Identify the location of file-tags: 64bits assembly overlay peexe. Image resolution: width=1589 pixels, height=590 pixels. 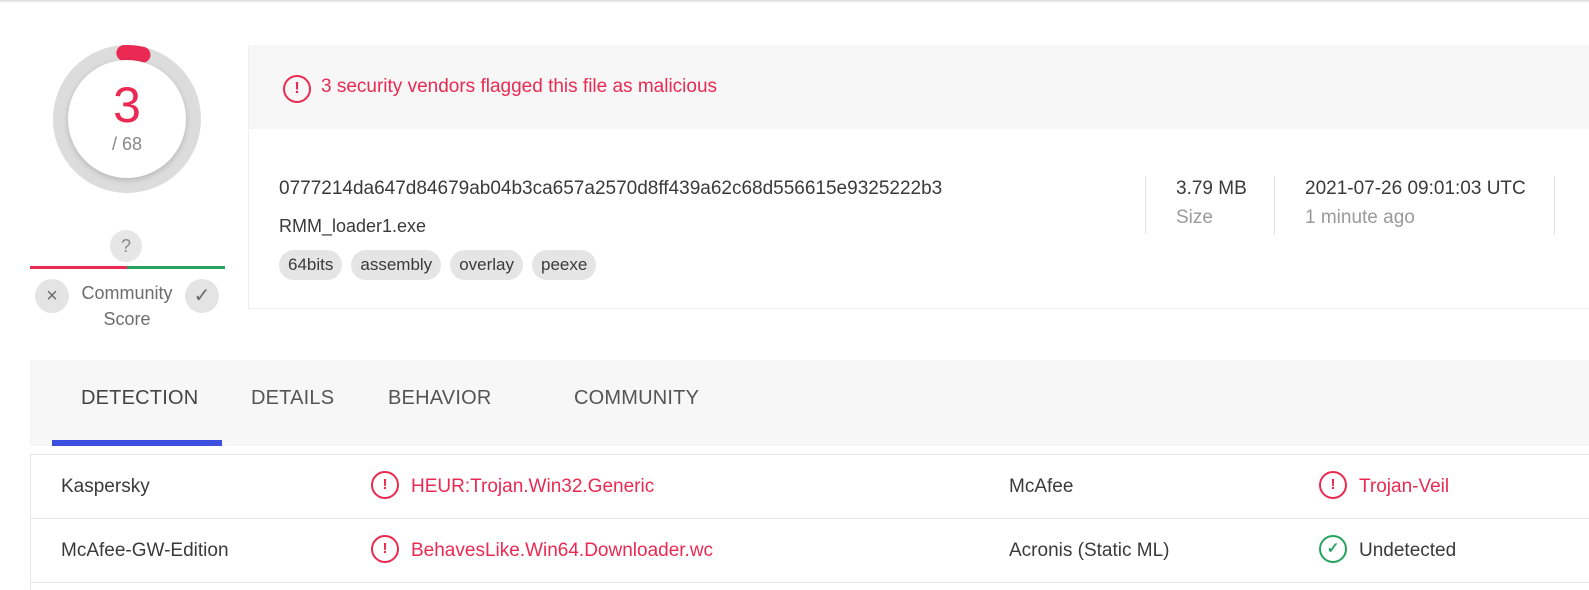
(438, 265).